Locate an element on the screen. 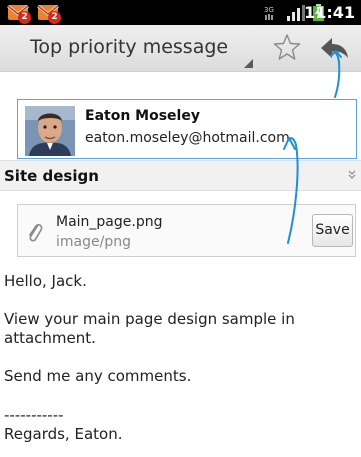 The width and height of the screenshot is (361, 457). sender-card: Eaton Moseley eaton.moseley@hotmail.com is located at coordinates (187, 129).